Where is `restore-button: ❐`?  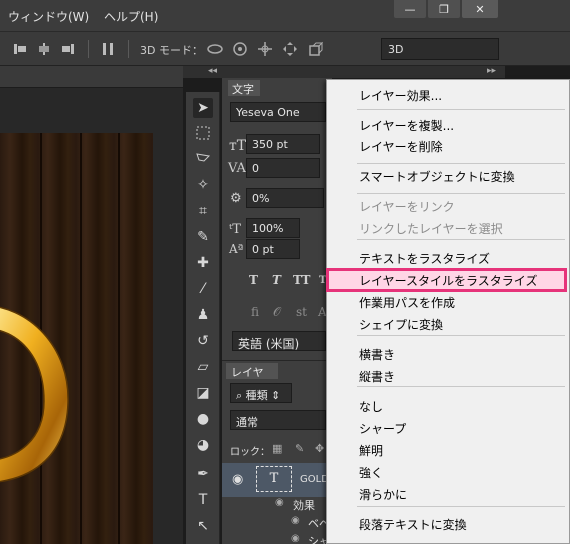
restore-button: ❐ is located at coordinates (444, 9).